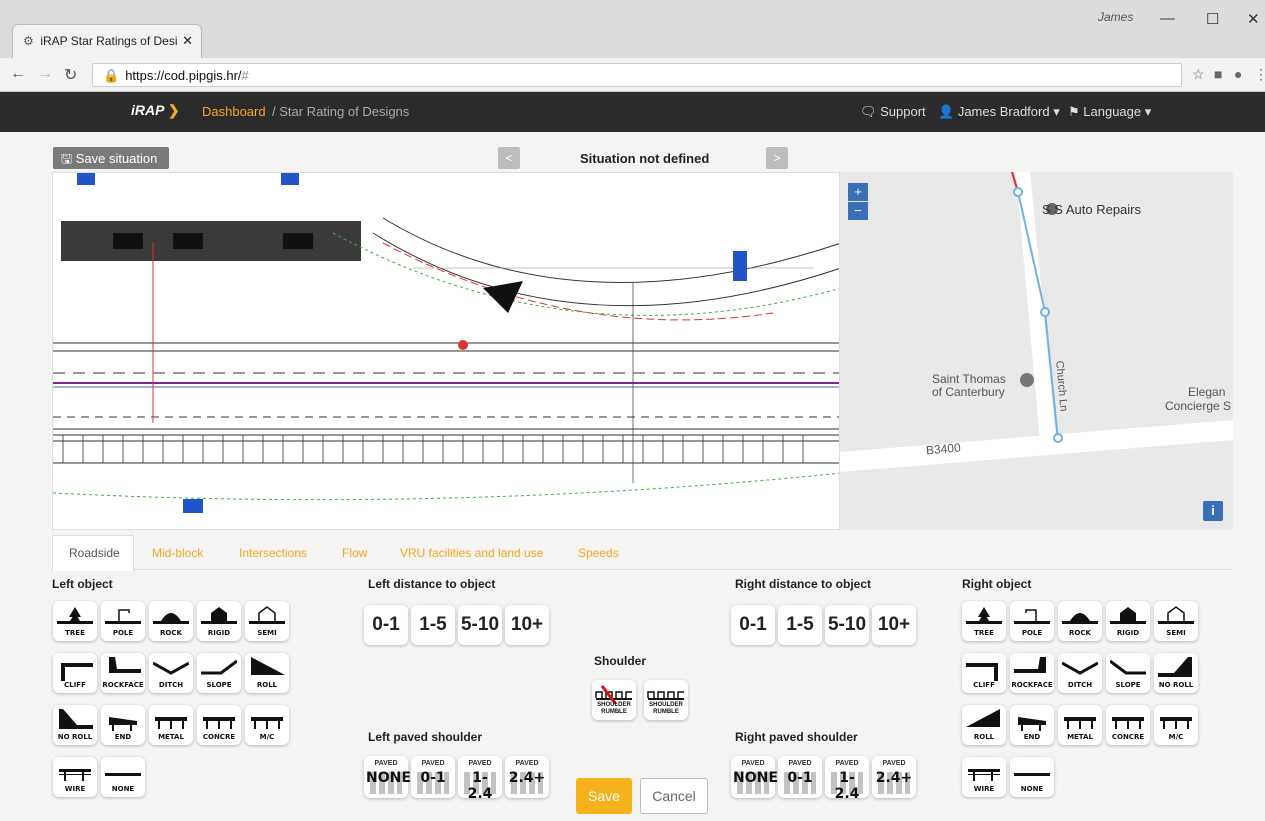  What do you see at coordinates (1259, 74) in the screenshot?
I see `menu-icon: ⋮` at bounding box center [1259, 74].